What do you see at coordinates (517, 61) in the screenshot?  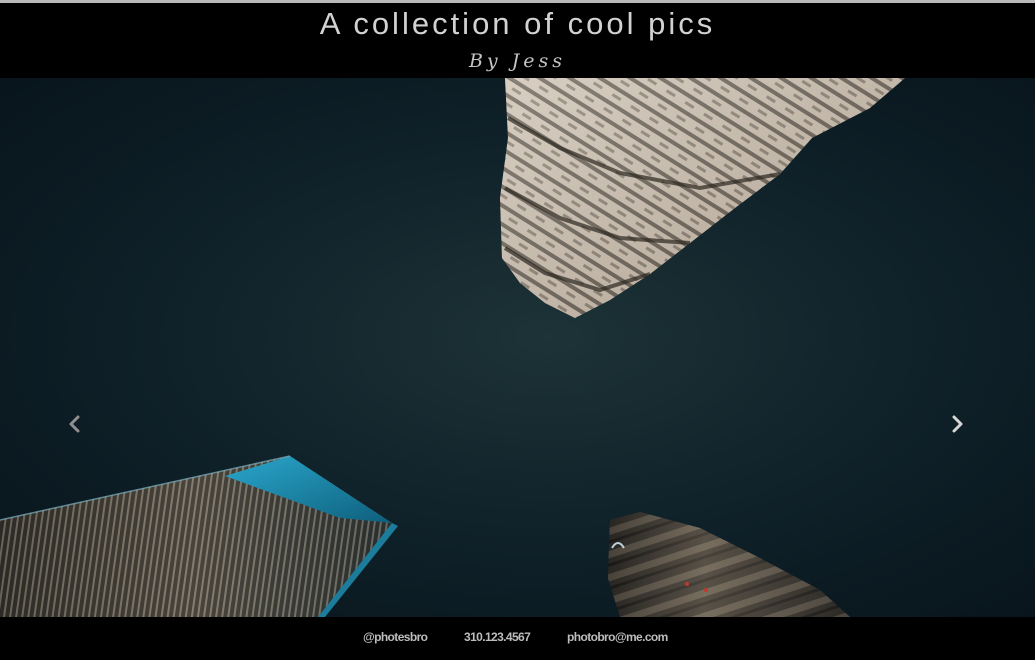 I see `author-byline: By Jess` at bounding box center [517, 61].